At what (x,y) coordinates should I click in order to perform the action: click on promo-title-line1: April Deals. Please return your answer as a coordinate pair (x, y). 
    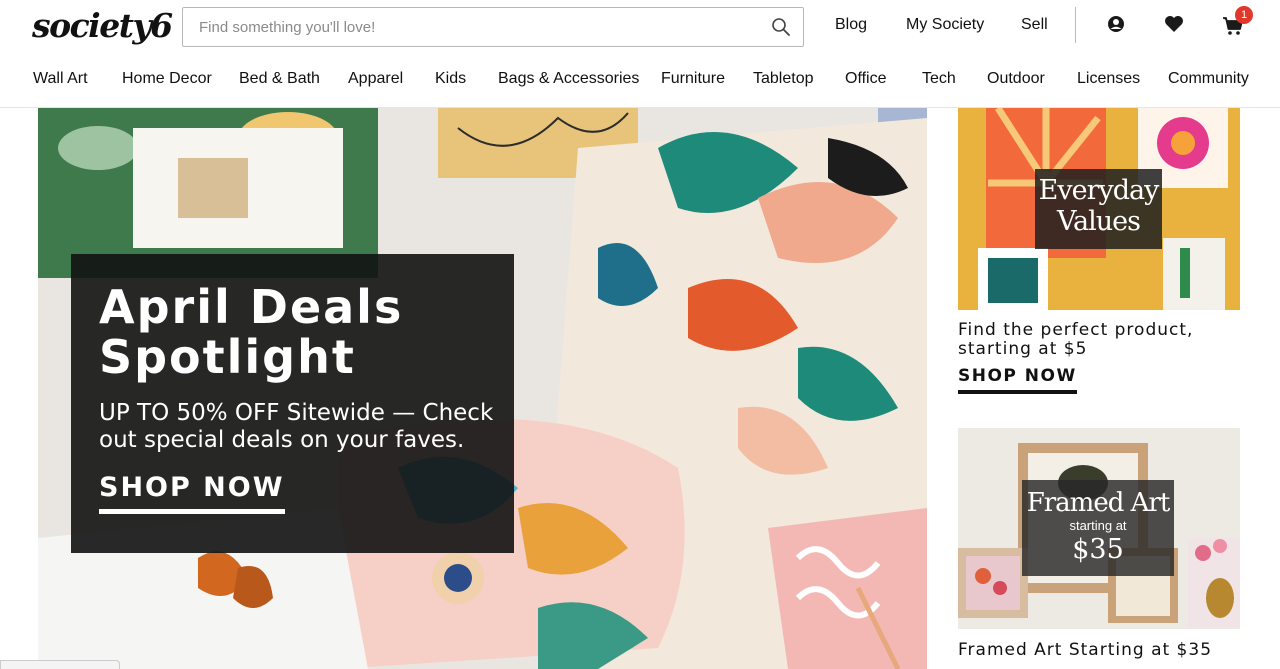
    Looking at the image, I should click on (251, 307).